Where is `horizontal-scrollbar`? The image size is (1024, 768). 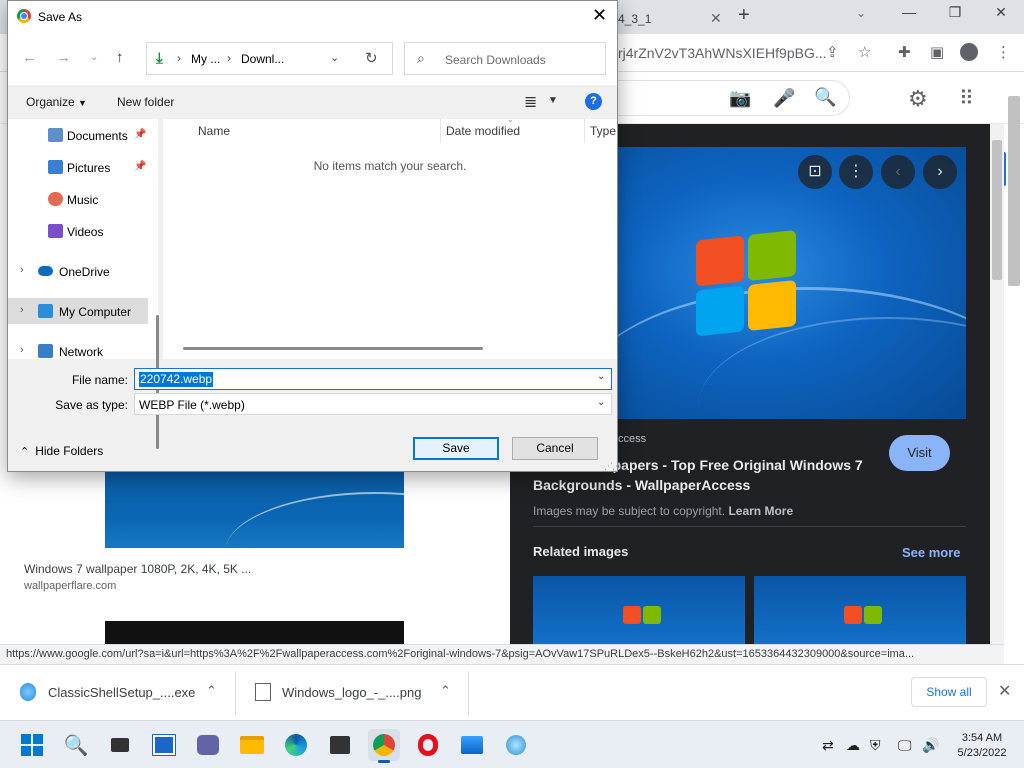
horizontal-scrollbar is located at coordinates (333, 348).